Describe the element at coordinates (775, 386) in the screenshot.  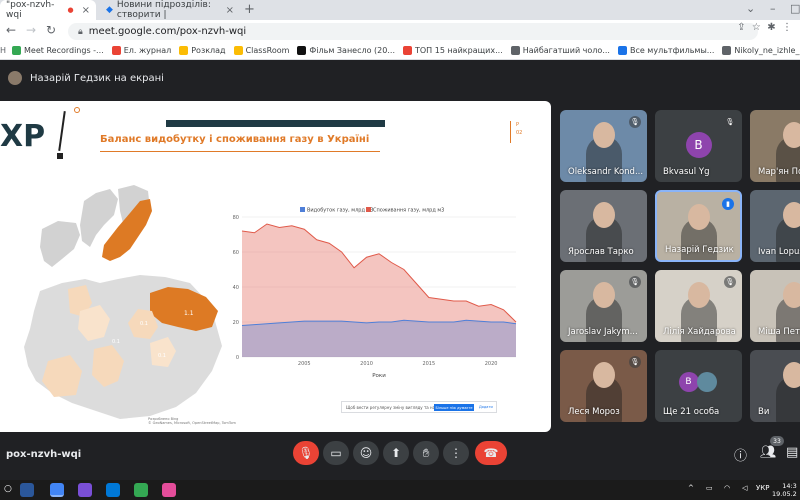
I see `participant-tile: Ви` at that location.